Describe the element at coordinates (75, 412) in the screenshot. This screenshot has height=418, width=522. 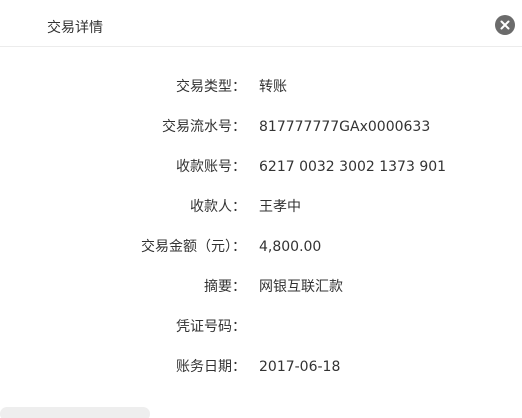
I see `footer-button-edge` at that location.